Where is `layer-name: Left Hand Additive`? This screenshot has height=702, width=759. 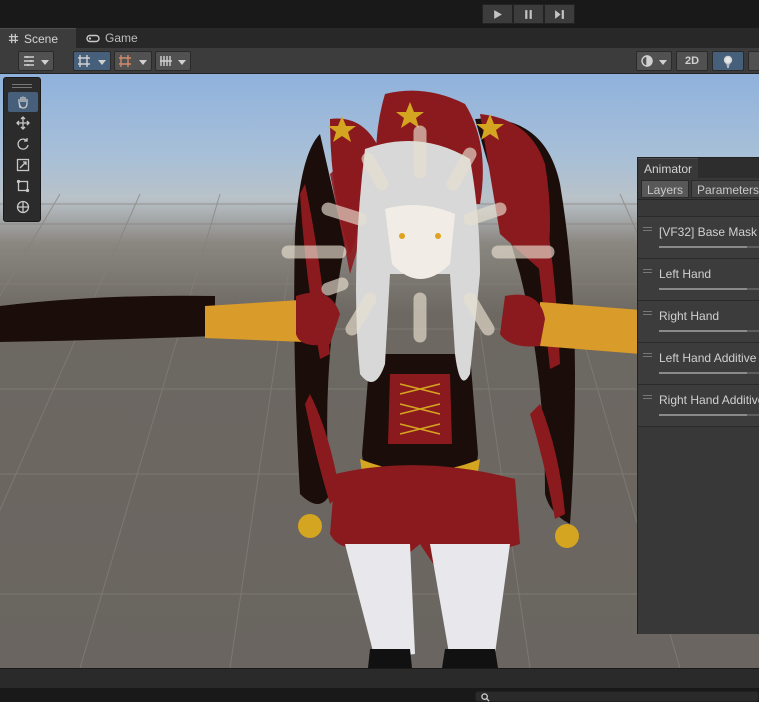 layer-name: Left Hand Additive is located at coordinates (708, 358).